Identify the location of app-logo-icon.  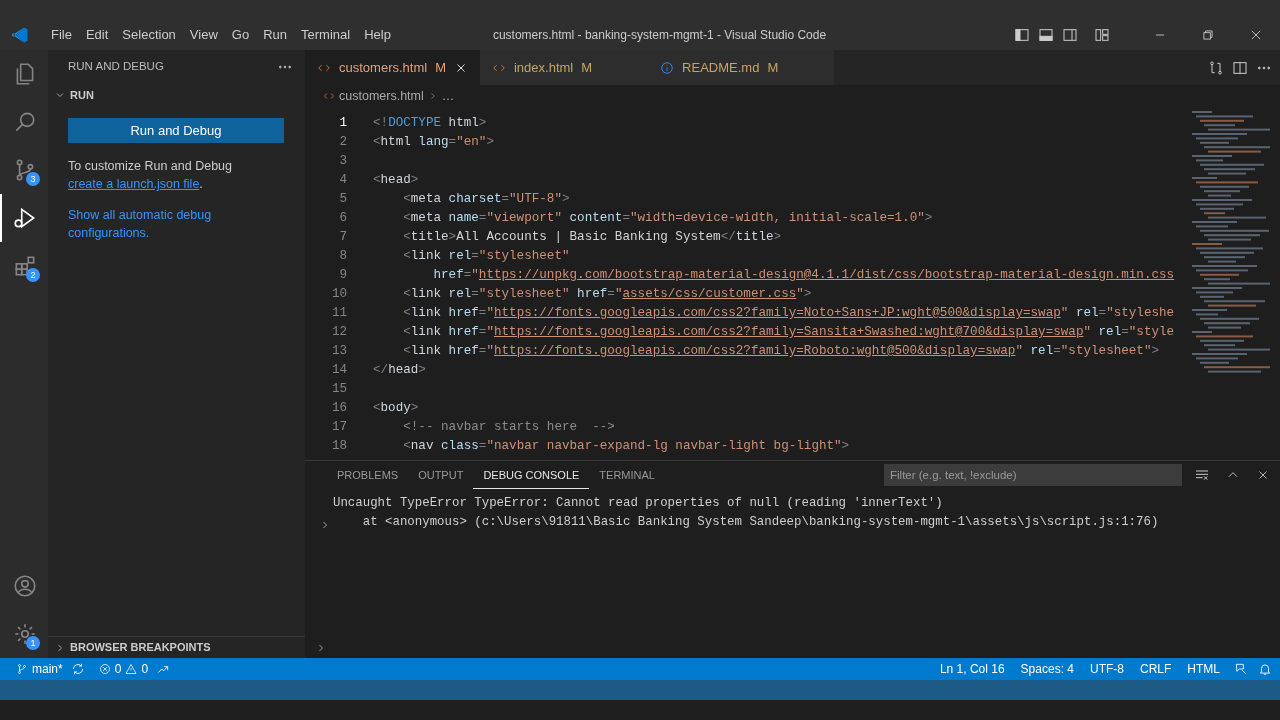
(20, 35).